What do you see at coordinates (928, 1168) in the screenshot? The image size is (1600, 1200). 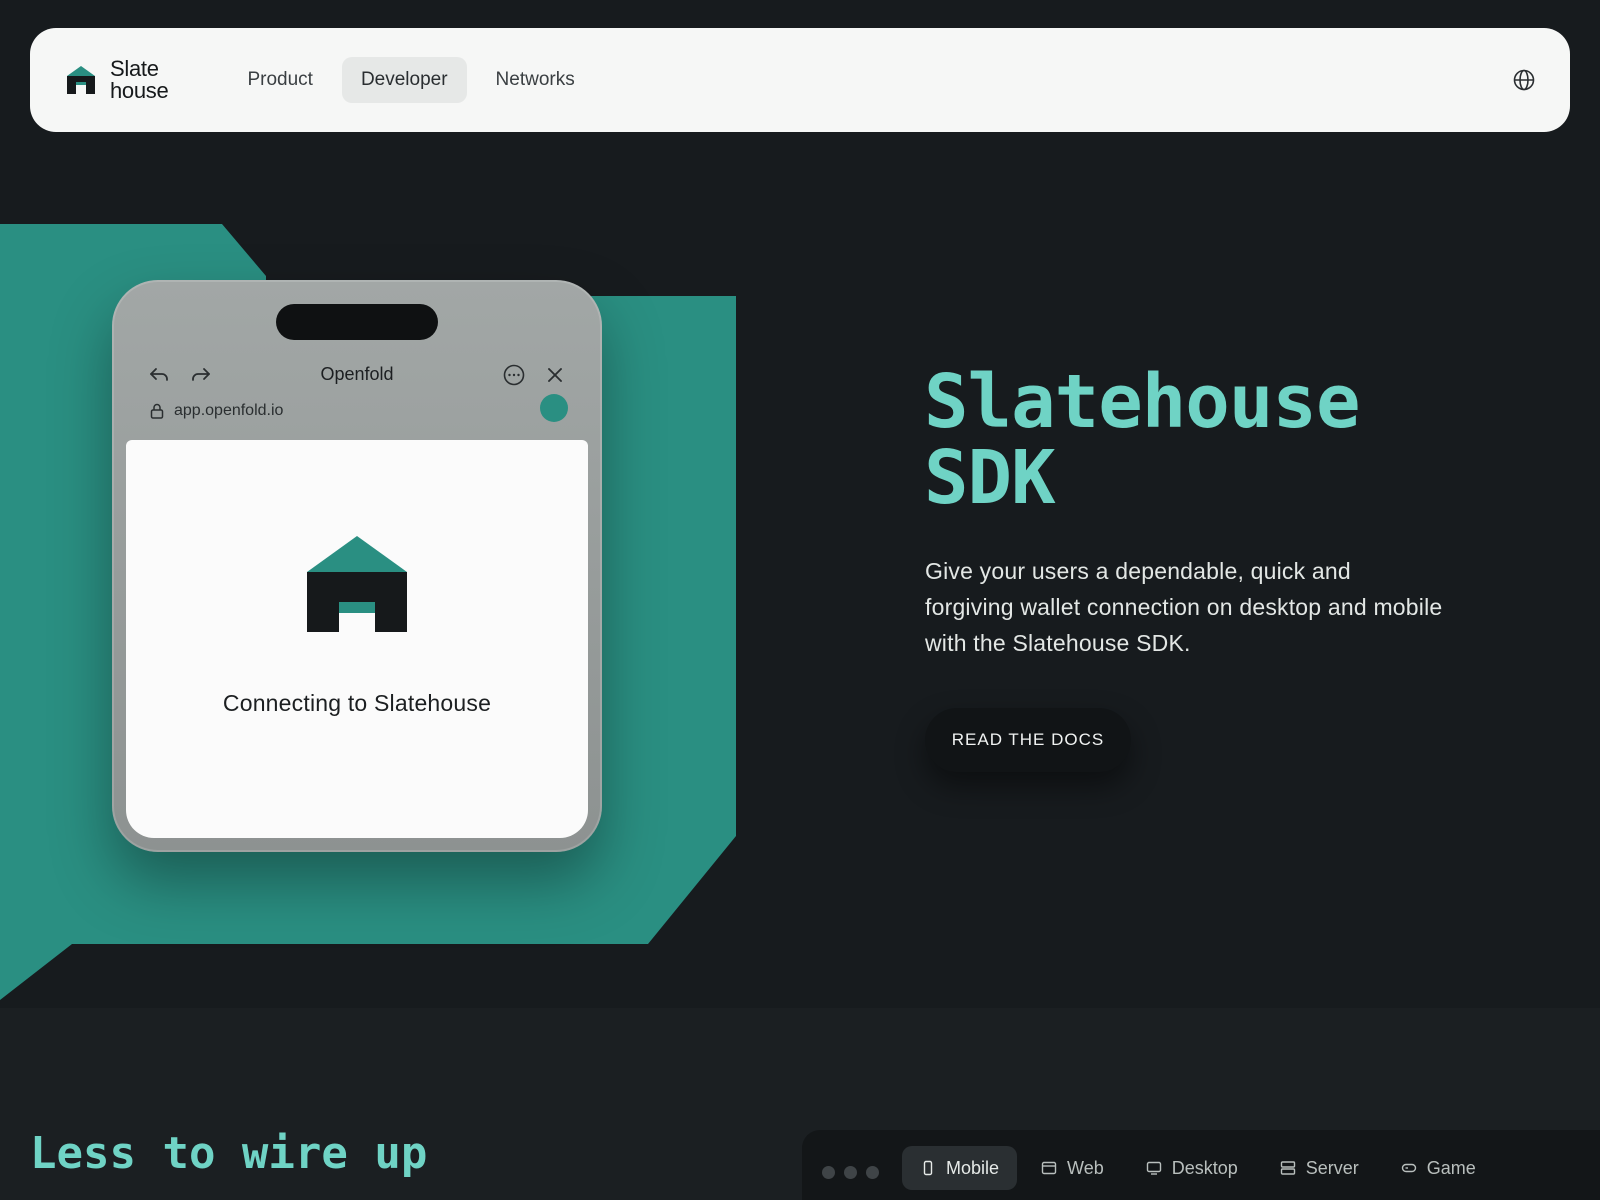 I see `mobile-icon` at bounding box center [928, 1168].